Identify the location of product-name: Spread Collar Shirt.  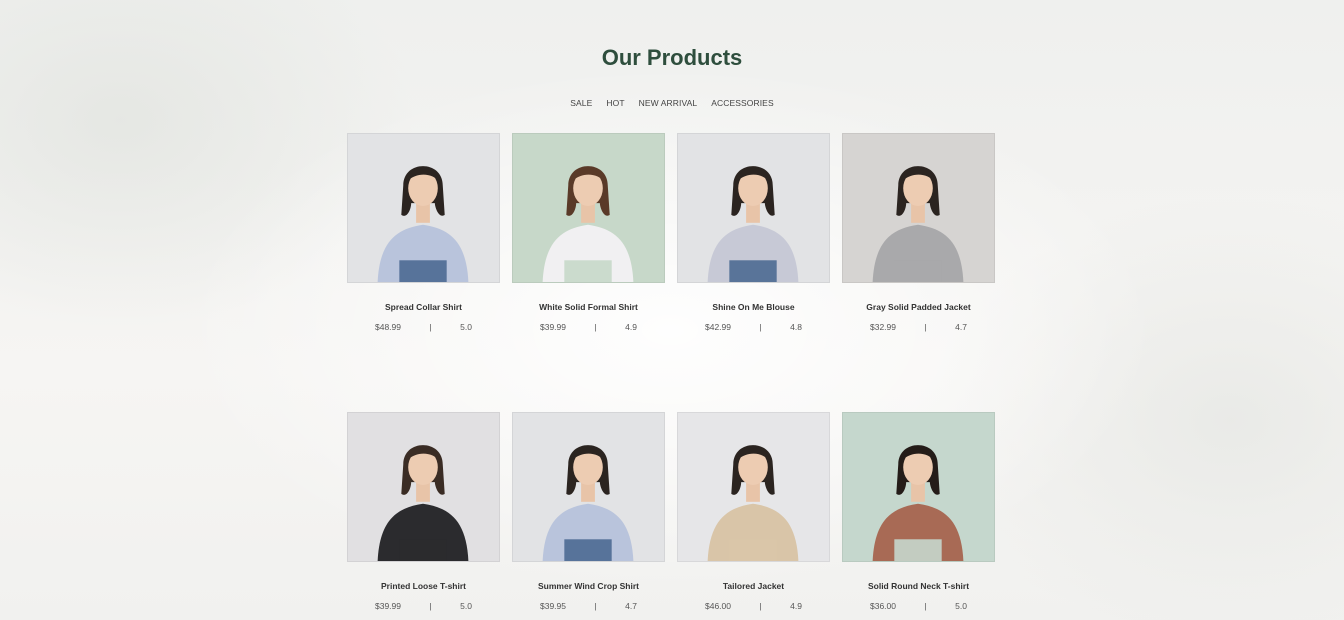
(423, 307).